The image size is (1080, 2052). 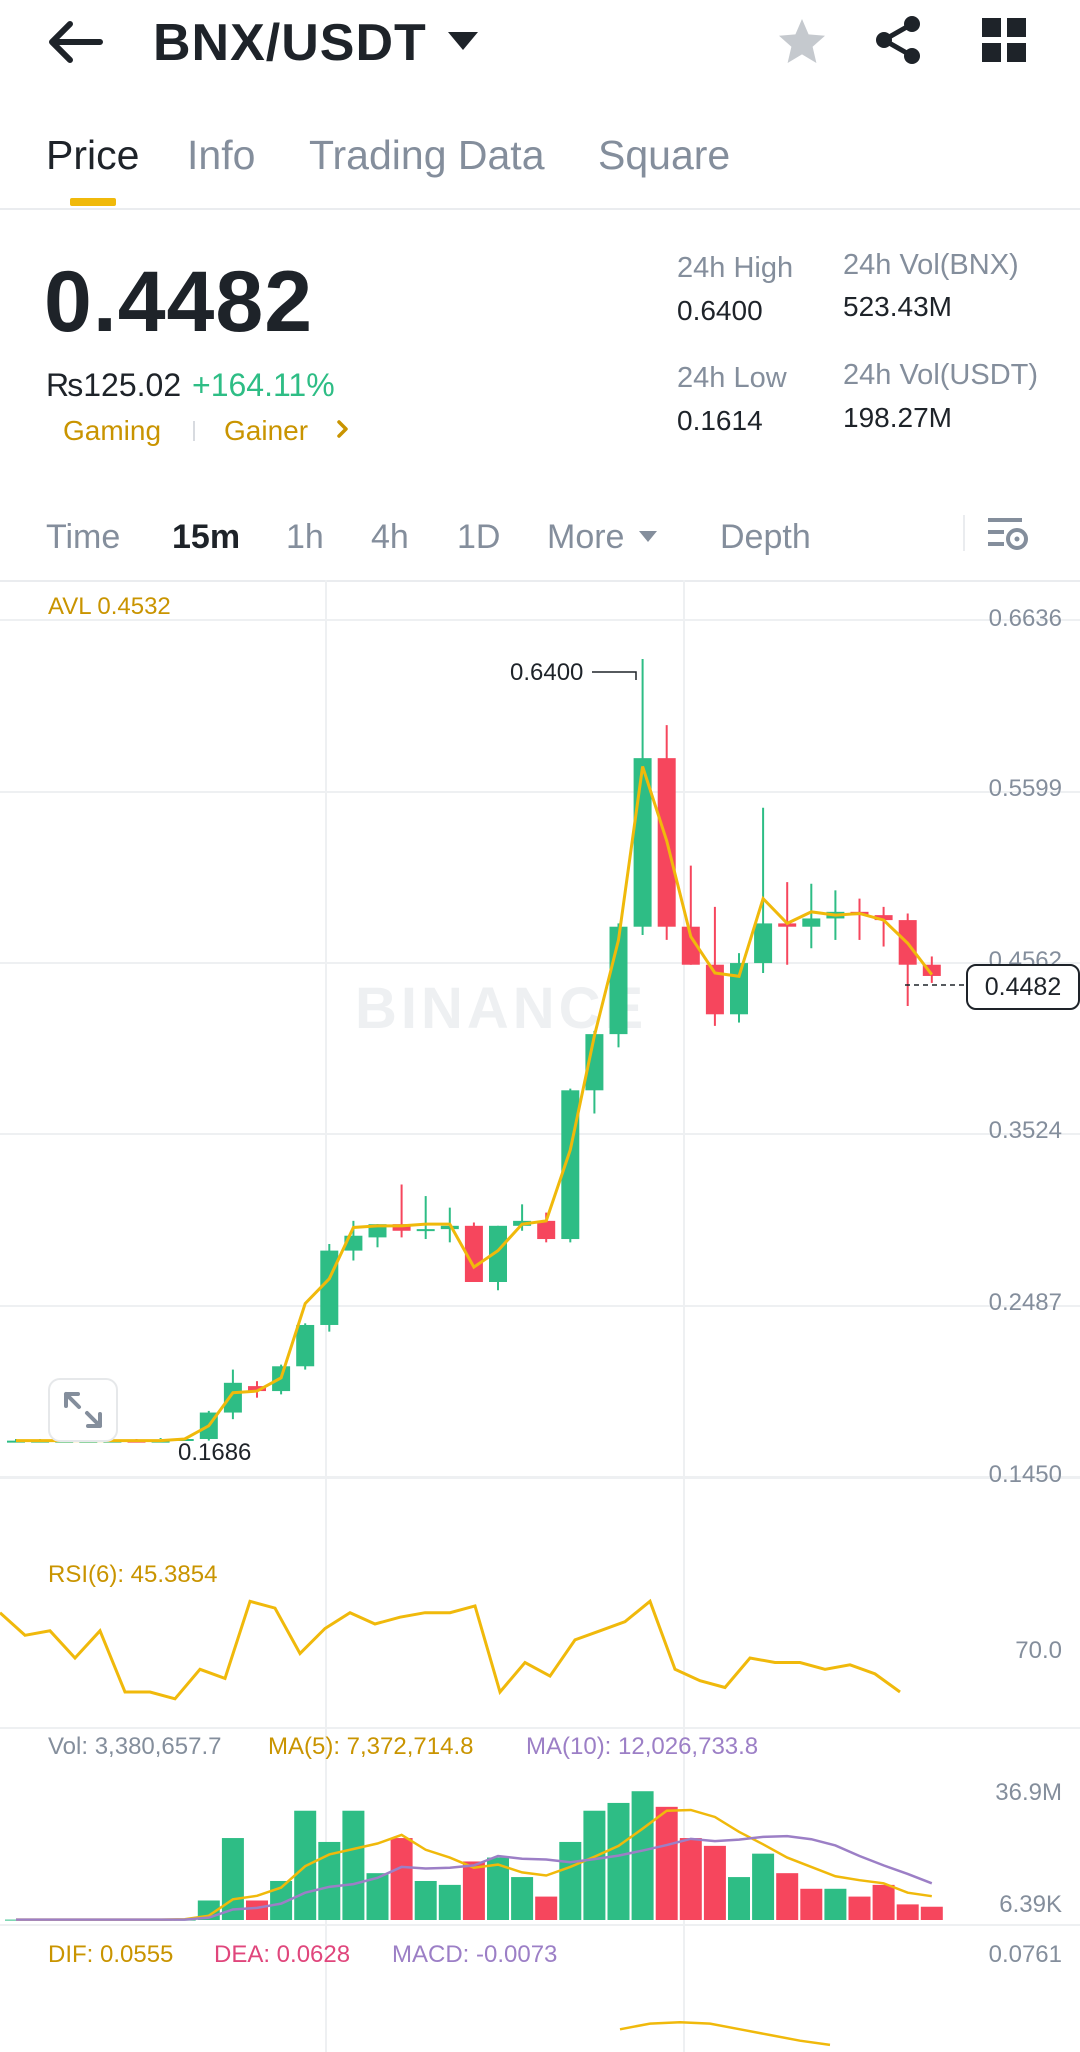 What do you see at coordinates (941, 375) in the screenshot?
I see `stat-24h-vol-quote-label: 24h Vol(USDT)` at bounding box center [941, 375].